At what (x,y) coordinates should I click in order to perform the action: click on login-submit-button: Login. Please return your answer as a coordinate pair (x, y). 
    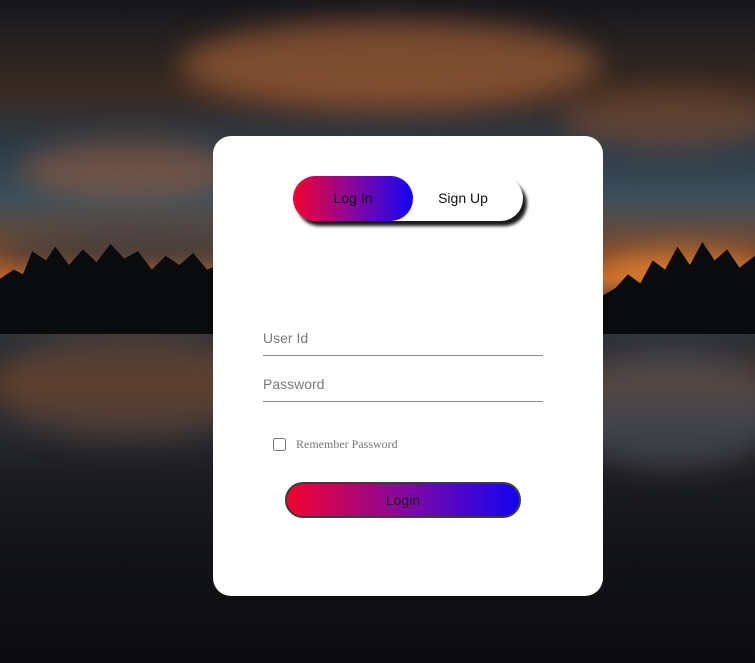
    Looking at the image, I should click on (403, 500).